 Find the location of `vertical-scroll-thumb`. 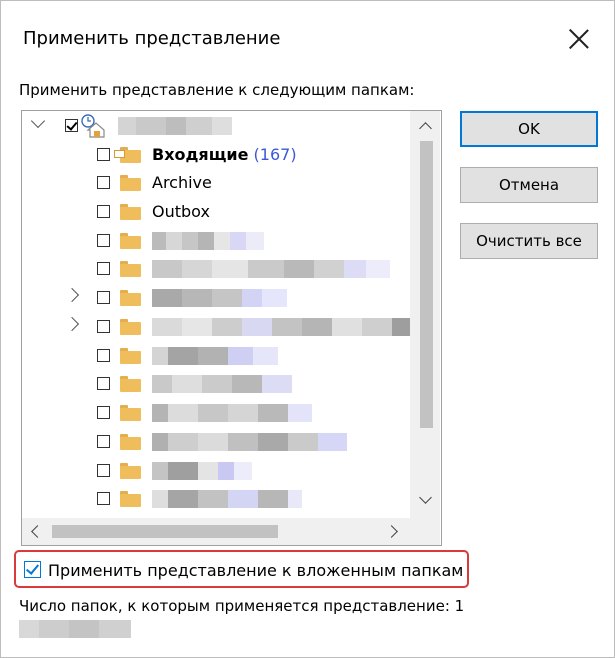

vertical-scroll-thumb is located at coordinates (426, 284).